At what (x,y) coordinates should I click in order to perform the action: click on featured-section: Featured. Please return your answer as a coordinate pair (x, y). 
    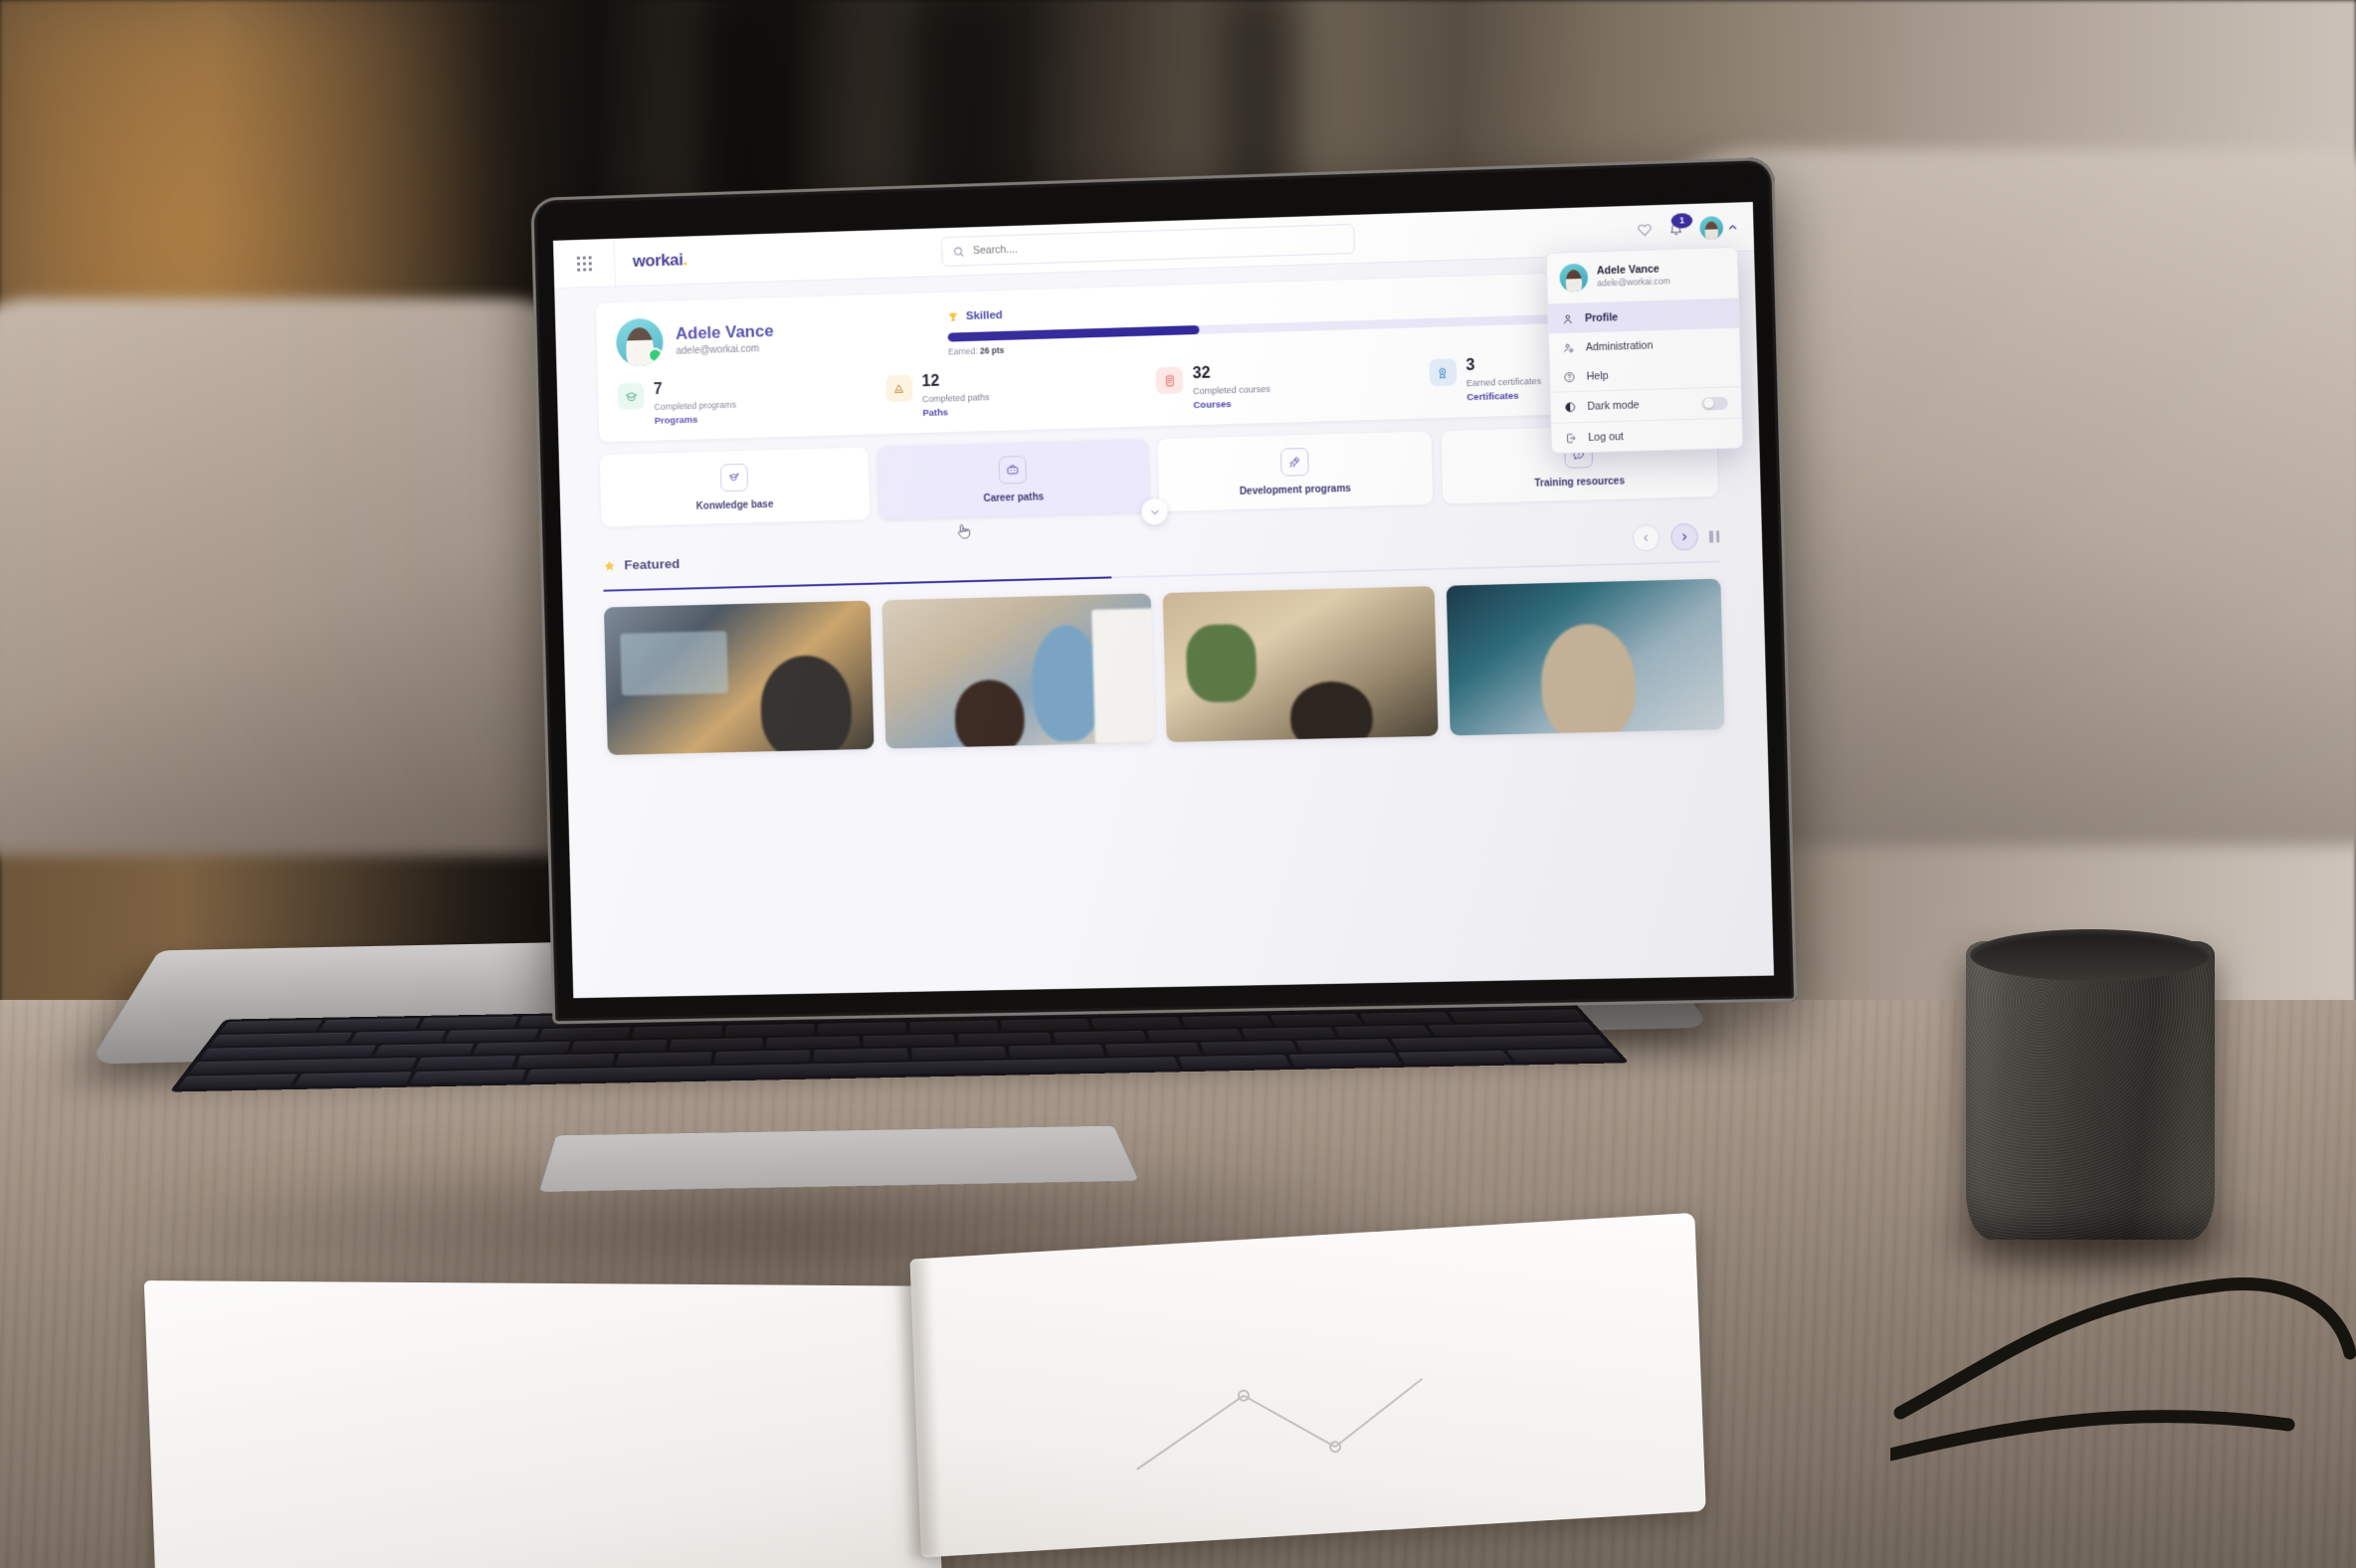
    Looking at the image, I should click on (1163, 638).